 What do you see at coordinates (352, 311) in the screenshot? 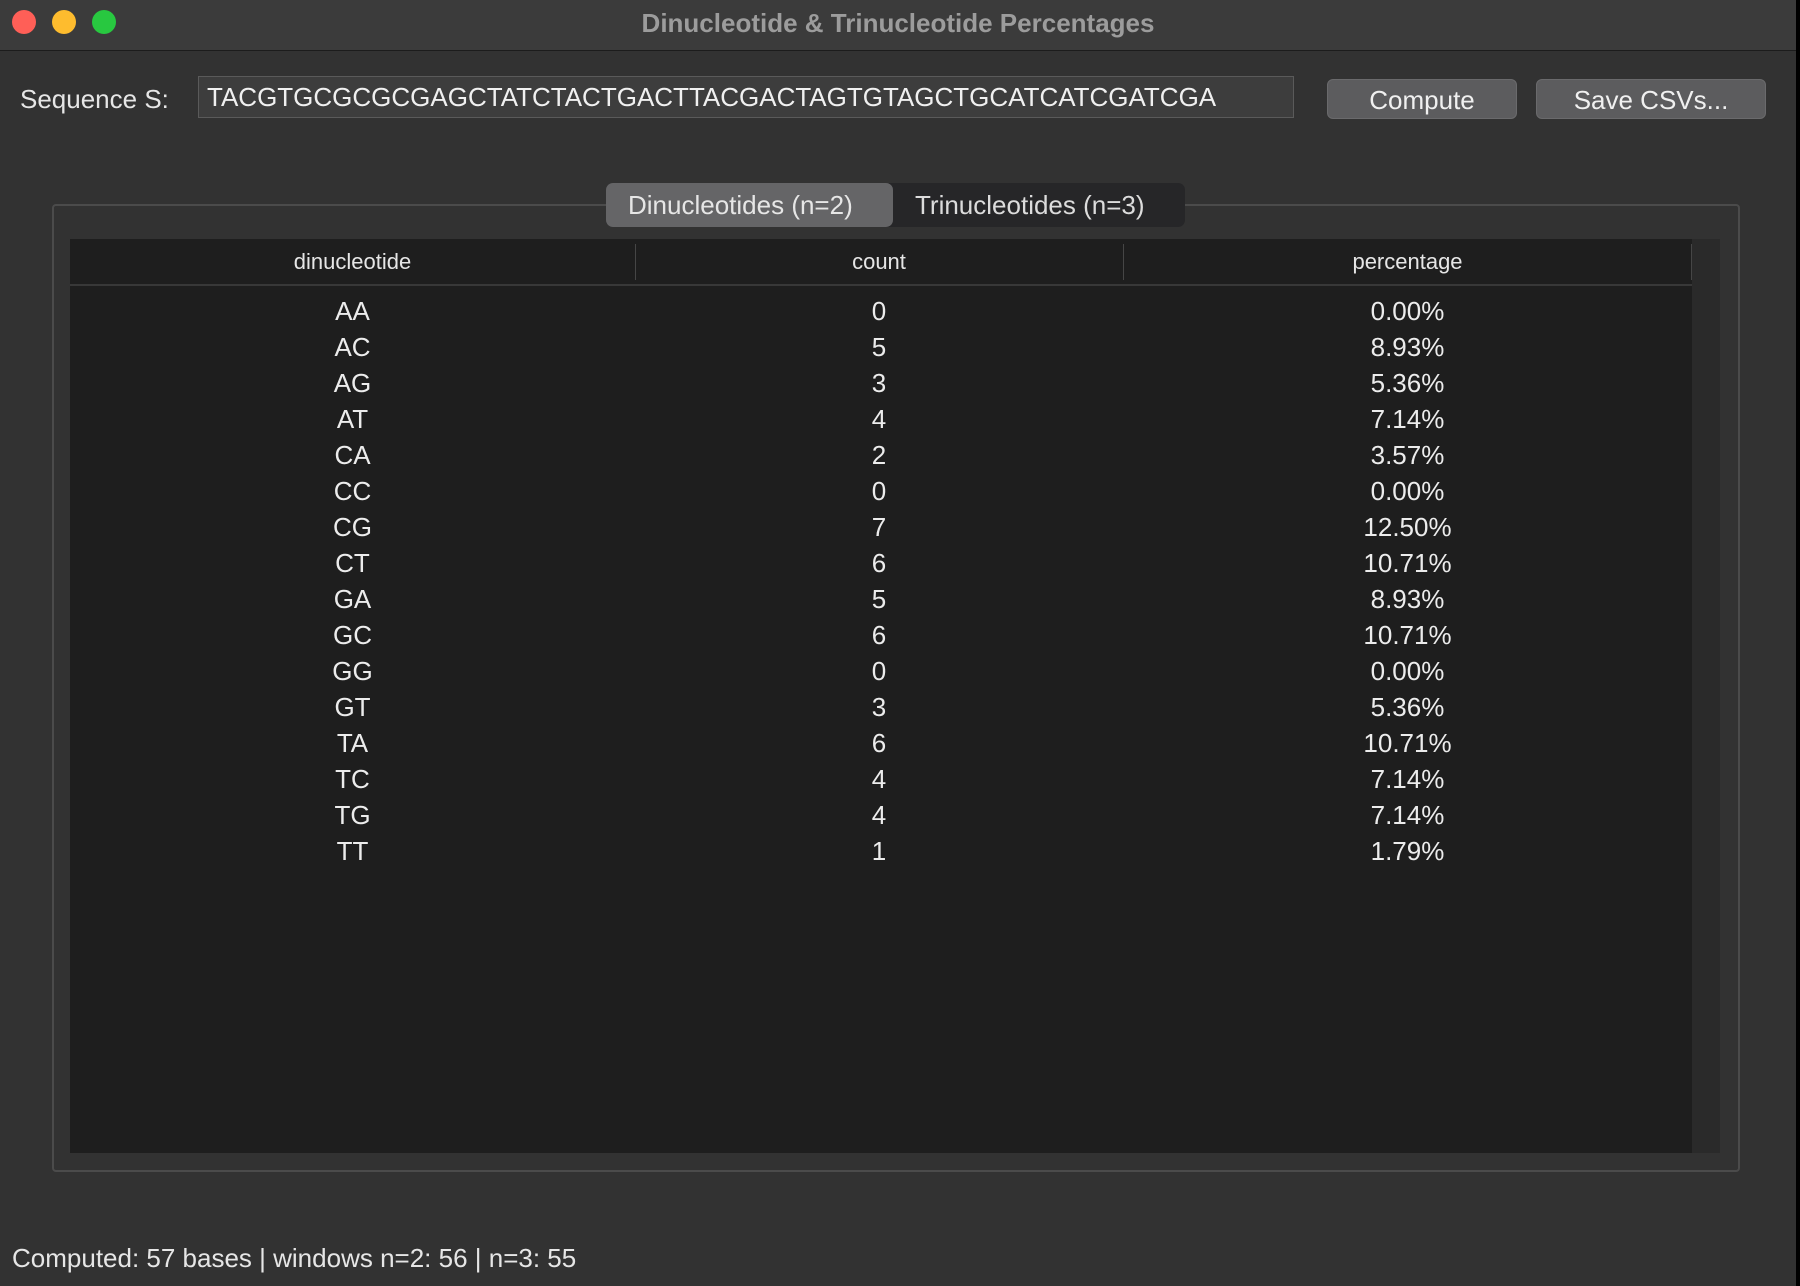
I see `cell-dinucleotide: AA` at bounding box center [352, 311].